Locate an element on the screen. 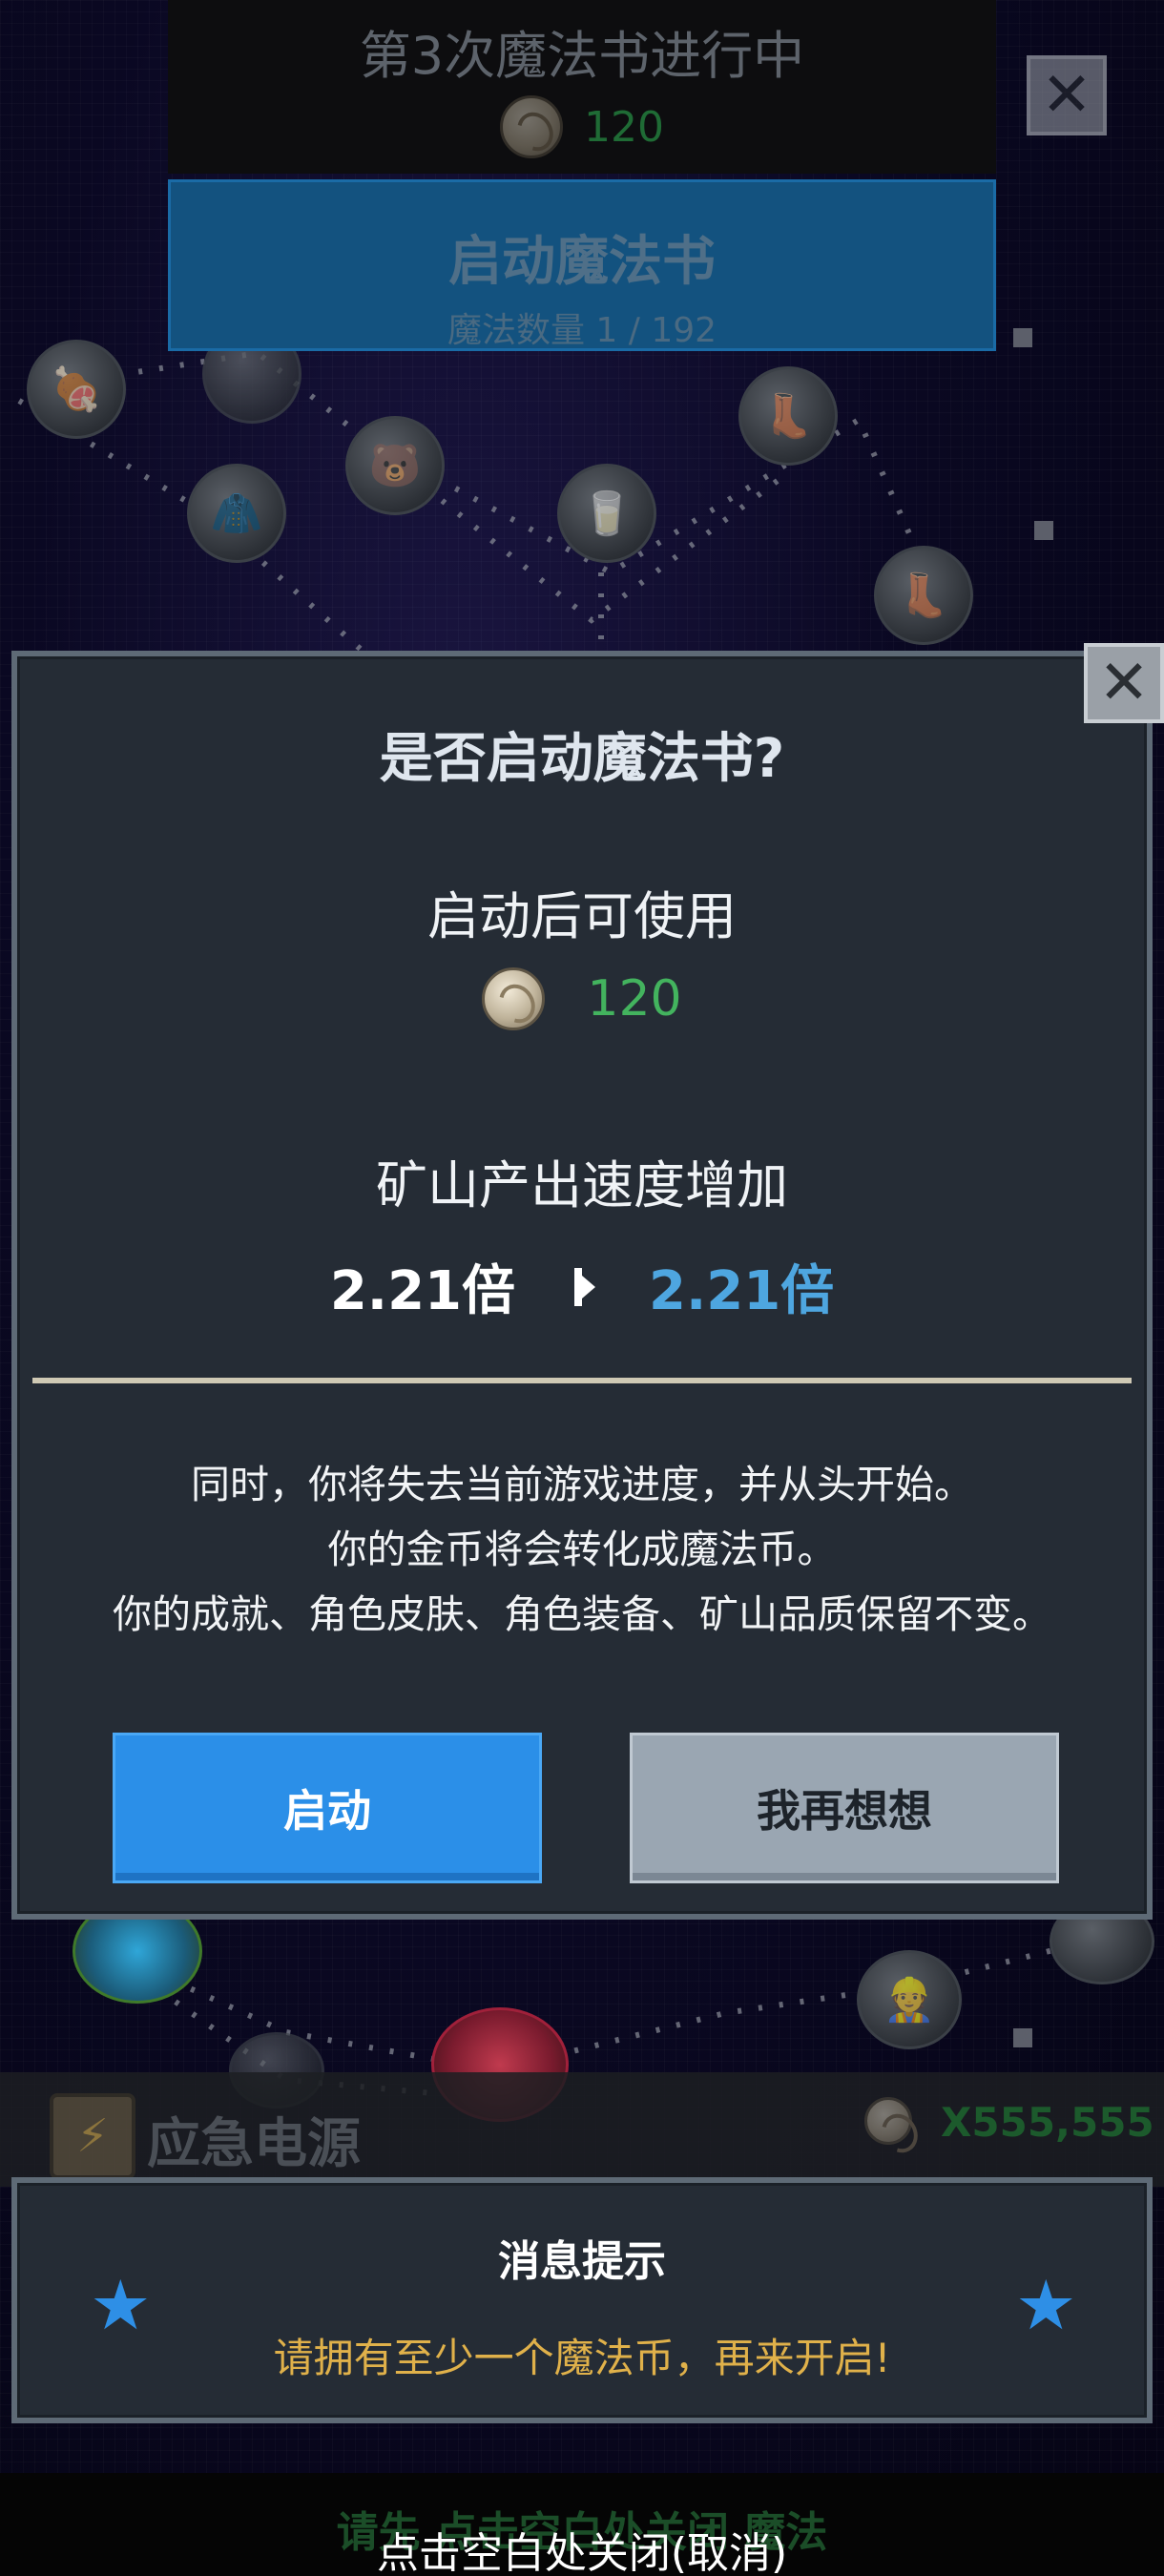 The image size is (1164, 2576). notice-line: 你的金币将会转化成魔法币。 is located at coordinates (582, 1549).